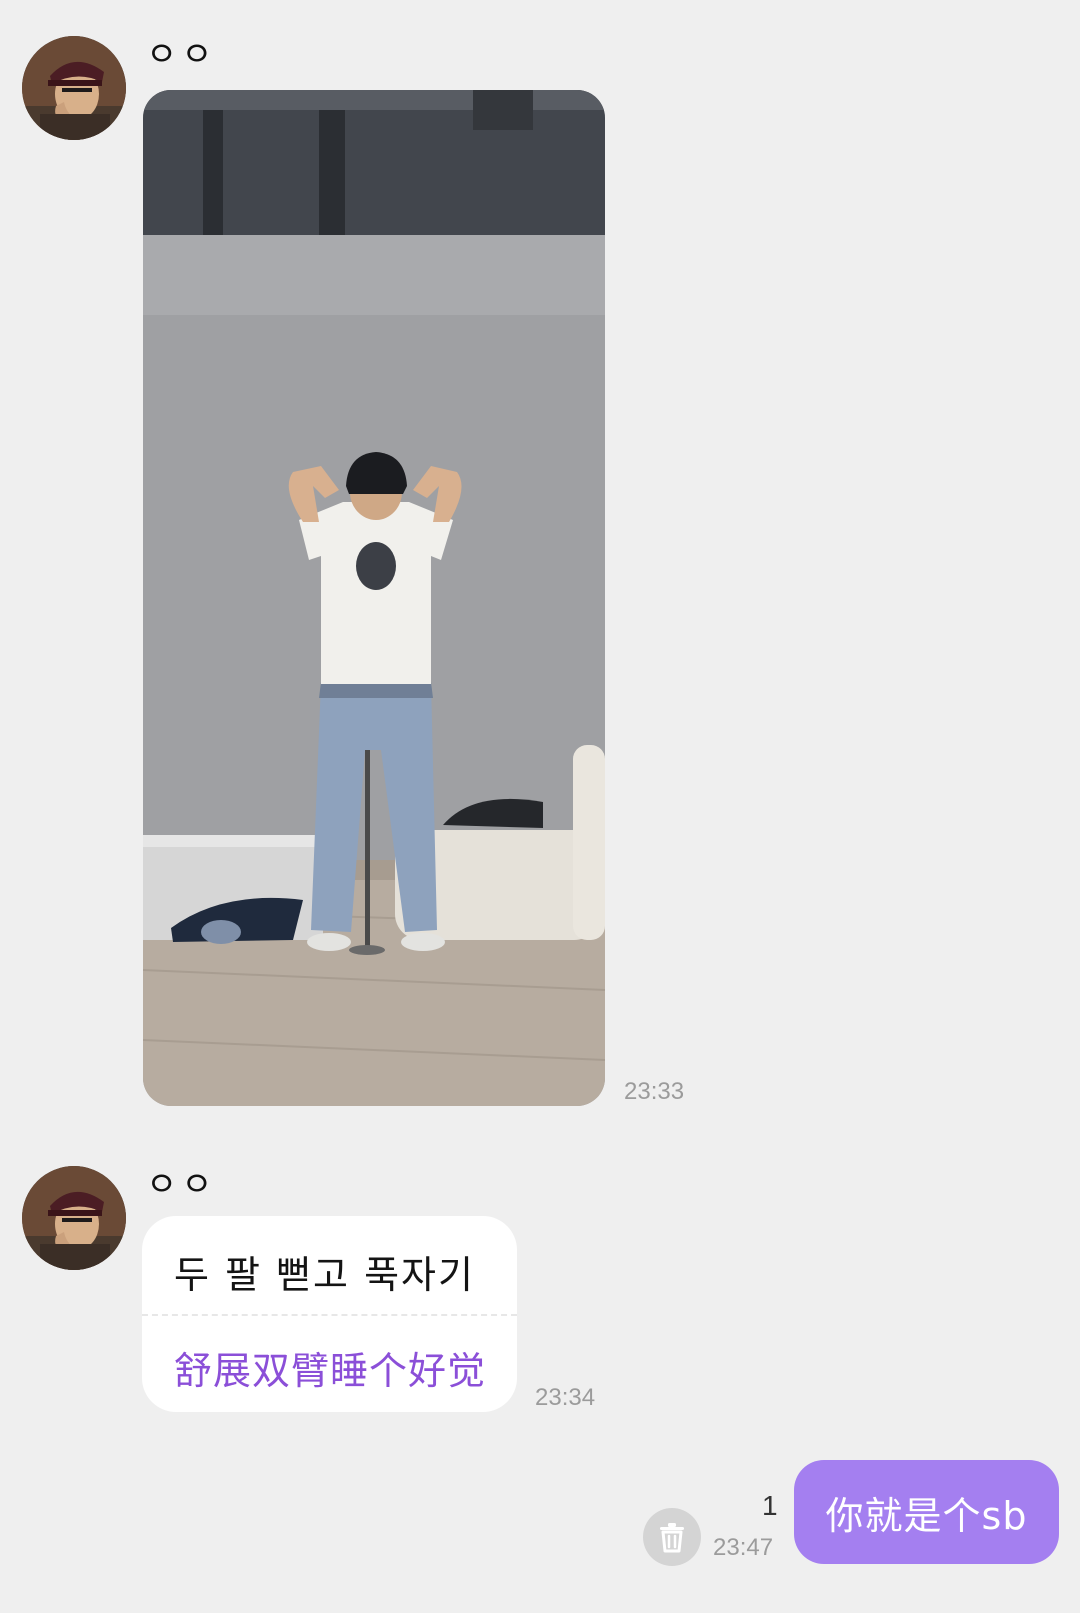 Image resolution: width=1080 pixels, height=1613 pixels. Describe the element at coordinates (770, 1505) in the screenshot. I see `unread-count: 1` at that location.